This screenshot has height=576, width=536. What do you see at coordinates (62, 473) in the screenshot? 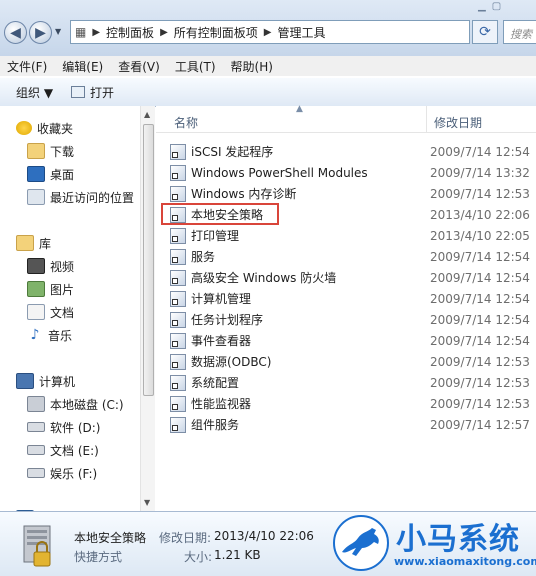
I see `nav-item-drive-f: 娱乐 (F:)` at bounding box center [62, 473].